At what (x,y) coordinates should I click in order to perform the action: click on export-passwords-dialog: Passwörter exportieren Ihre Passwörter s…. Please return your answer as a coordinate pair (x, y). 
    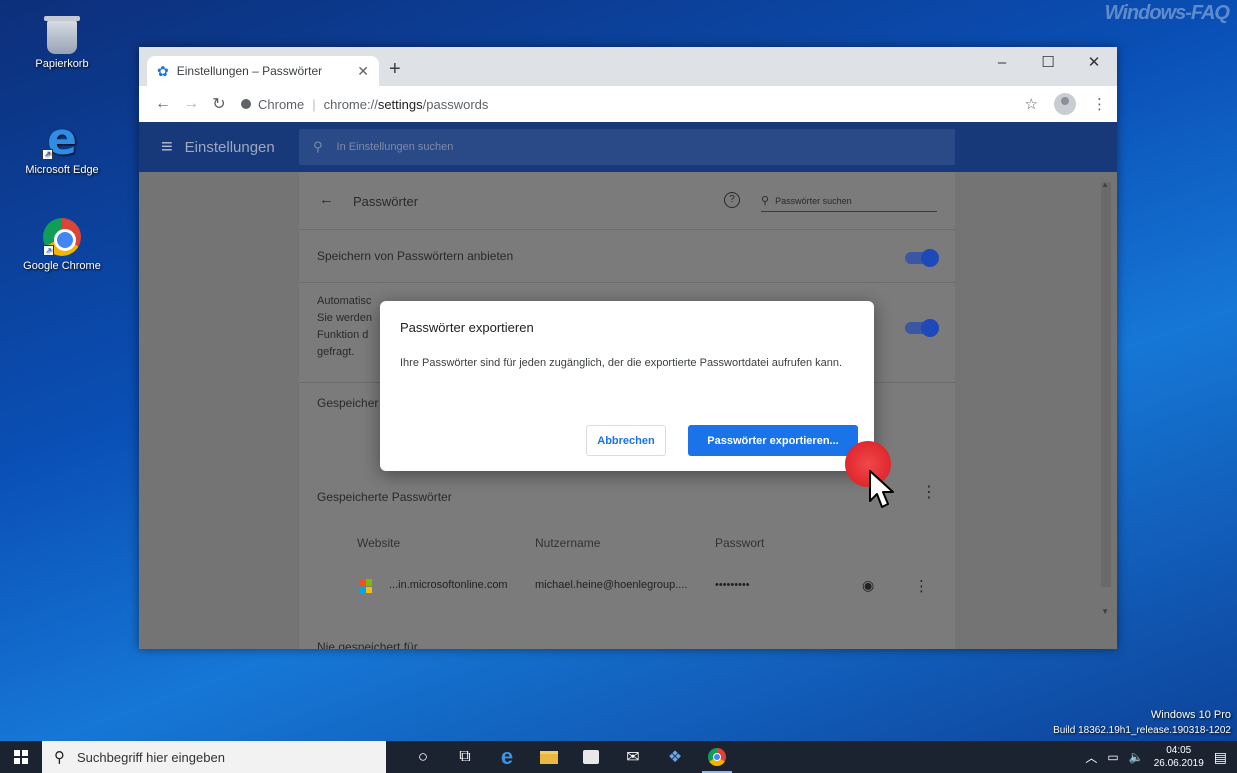
    Looking at the image, I should click on (627, 386).